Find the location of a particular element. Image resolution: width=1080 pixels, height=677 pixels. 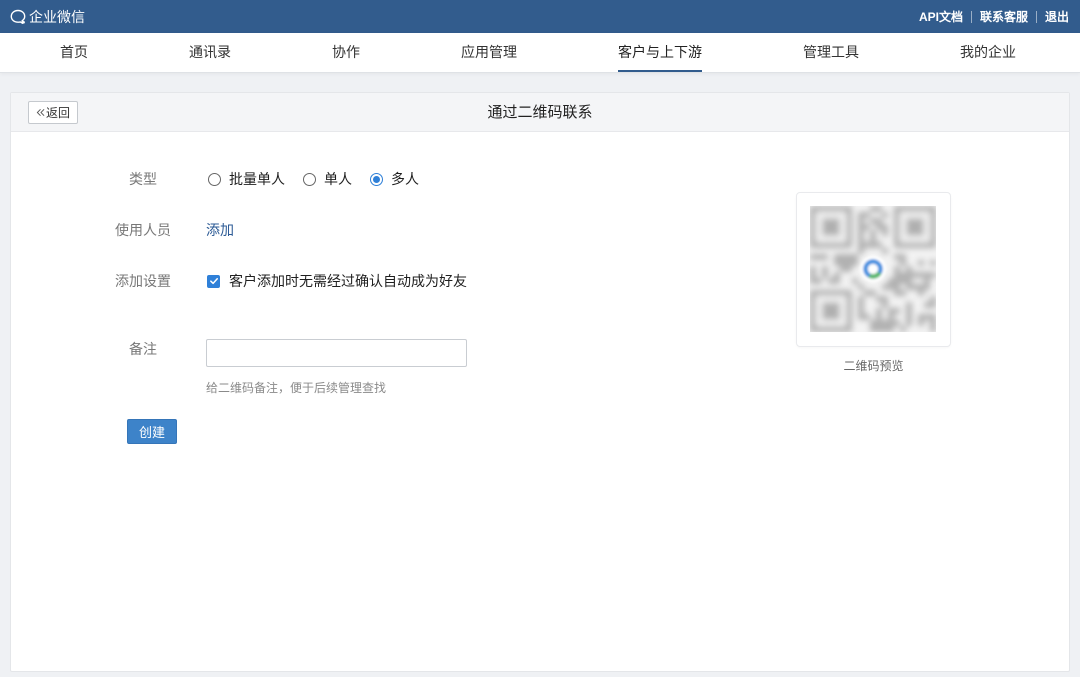

radio-option-label: 多人 is located at coordinates (405, 179).